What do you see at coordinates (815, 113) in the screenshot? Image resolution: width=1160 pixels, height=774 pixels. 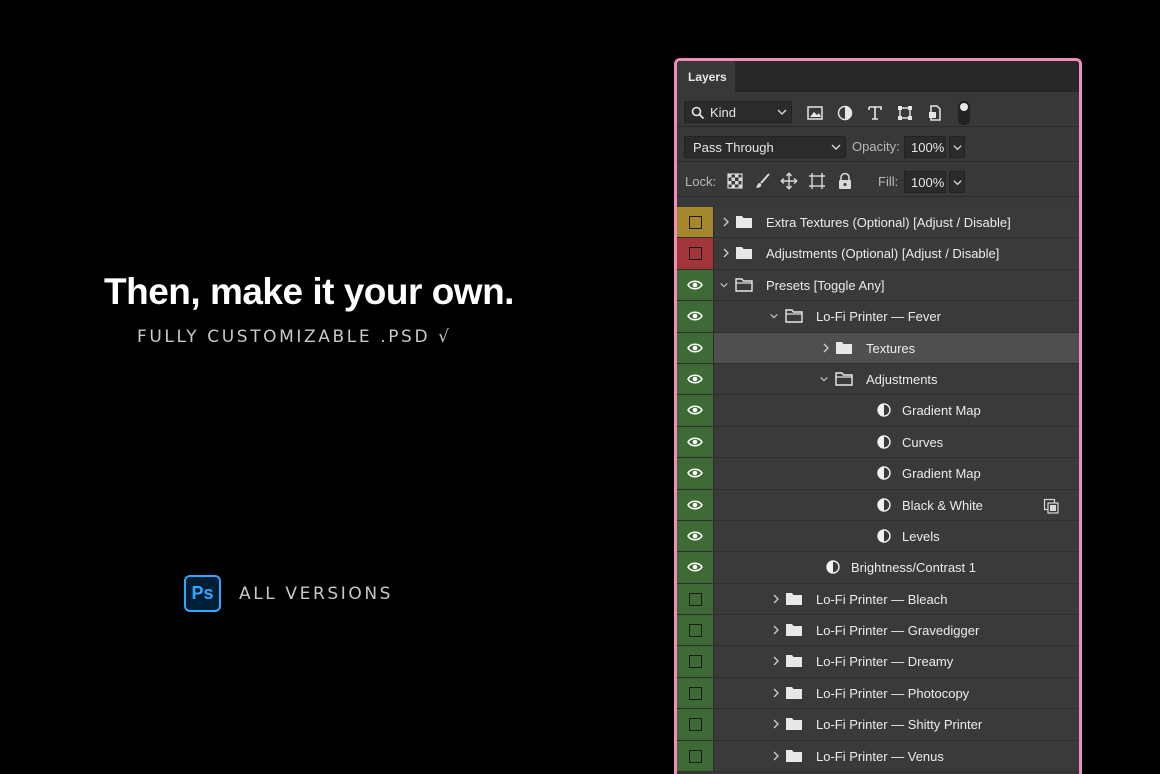 I see `pixel-layer-filter-icon` at bounding box center [815, 113].